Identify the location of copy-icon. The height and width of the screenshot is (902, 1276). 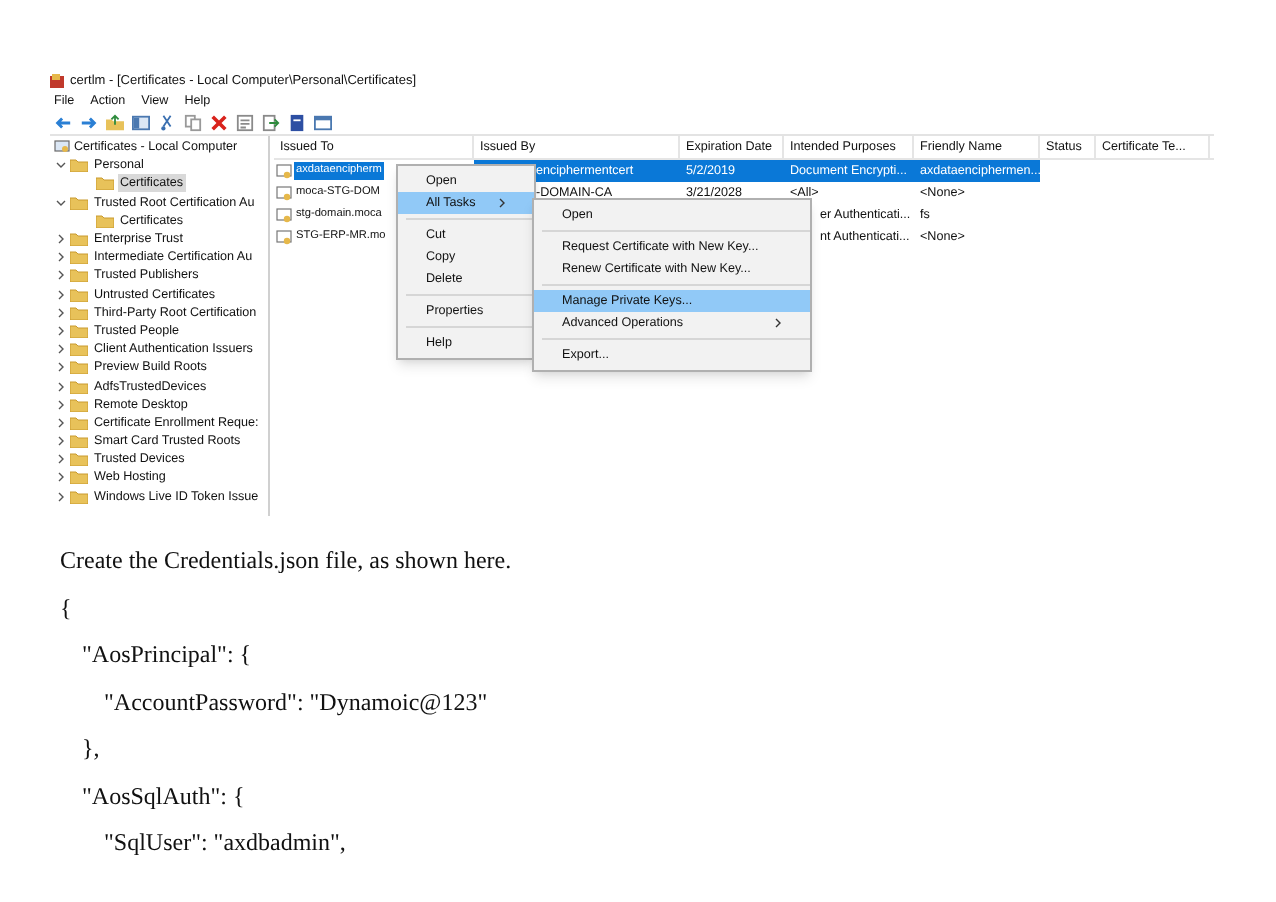
(193, 123).